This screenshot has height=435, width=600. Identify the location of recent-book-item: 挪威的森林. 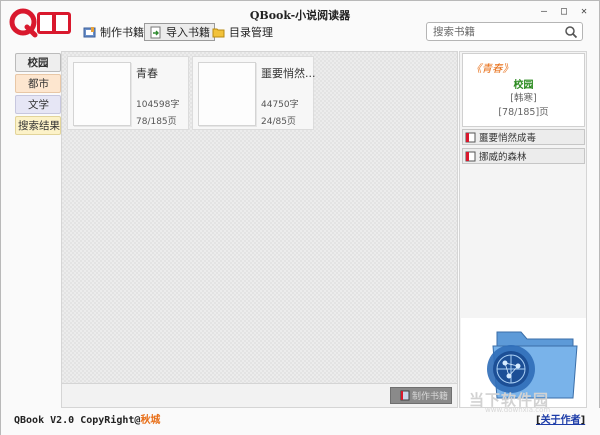
(523, 156).